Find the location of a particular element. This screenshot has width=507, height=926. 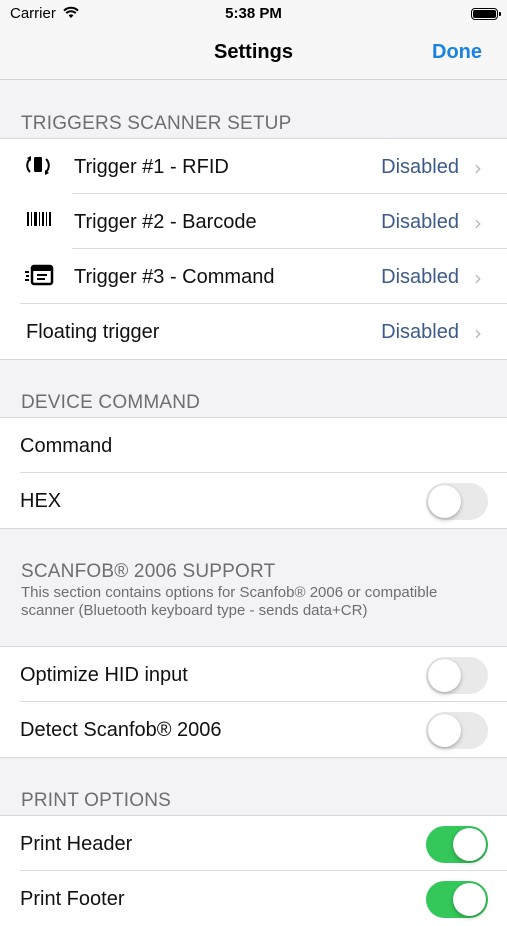

print-header-toggle is located at coordinates (457, 844).